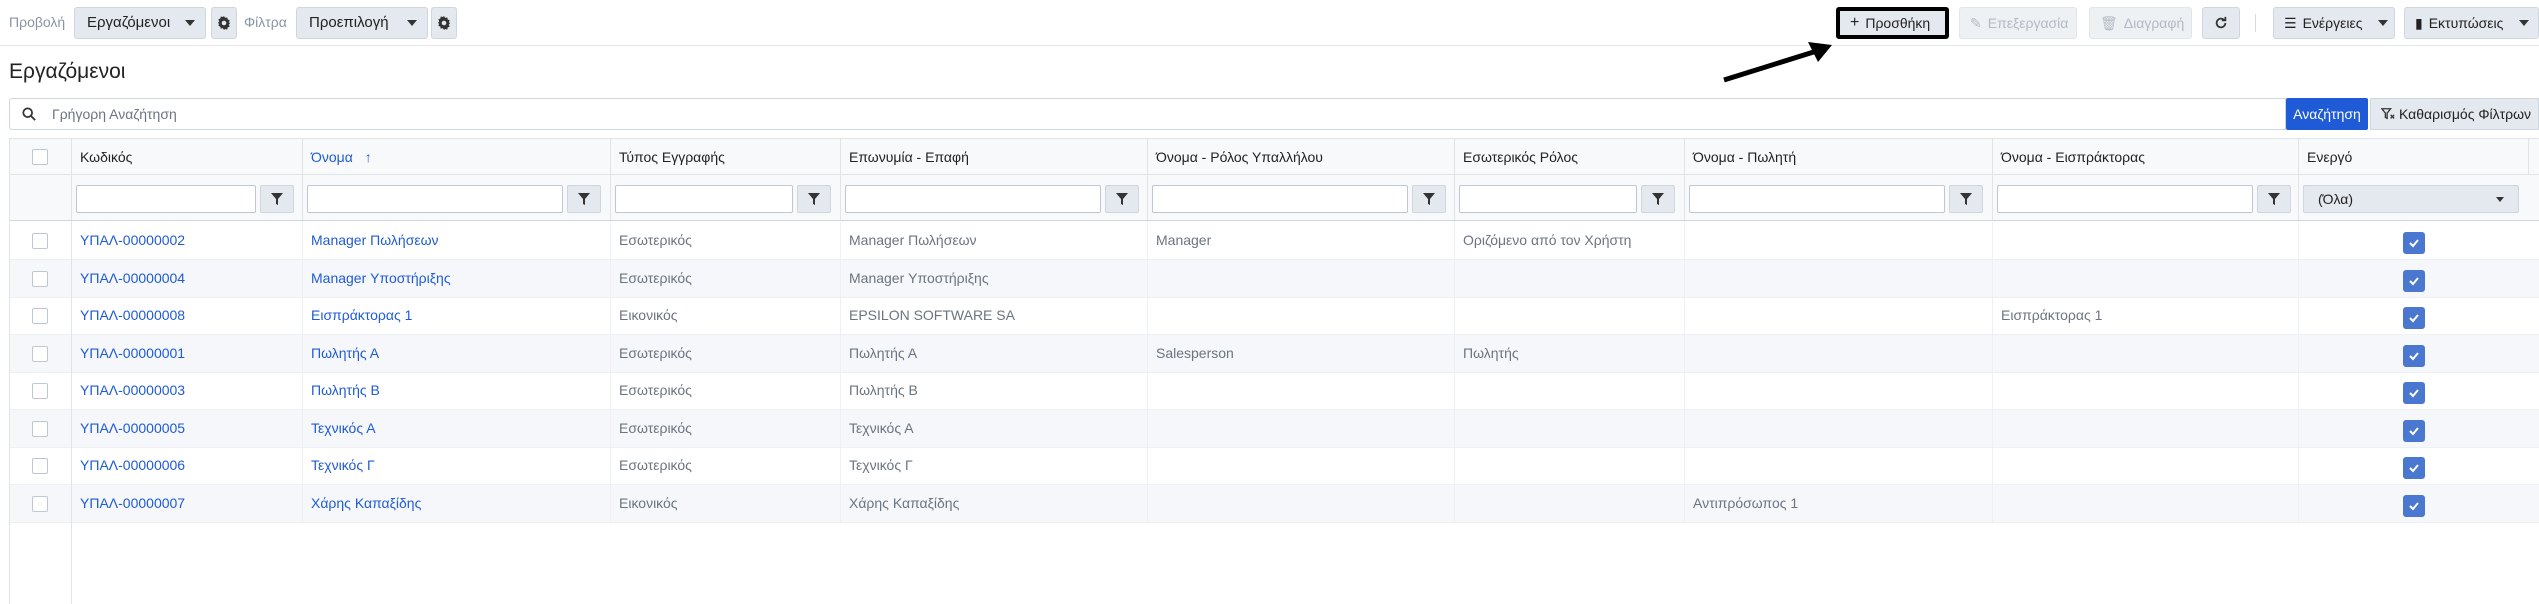 The width and height of the screenshot is (2539, 604). I want to click on refresh-icon, so click(2221, 22).